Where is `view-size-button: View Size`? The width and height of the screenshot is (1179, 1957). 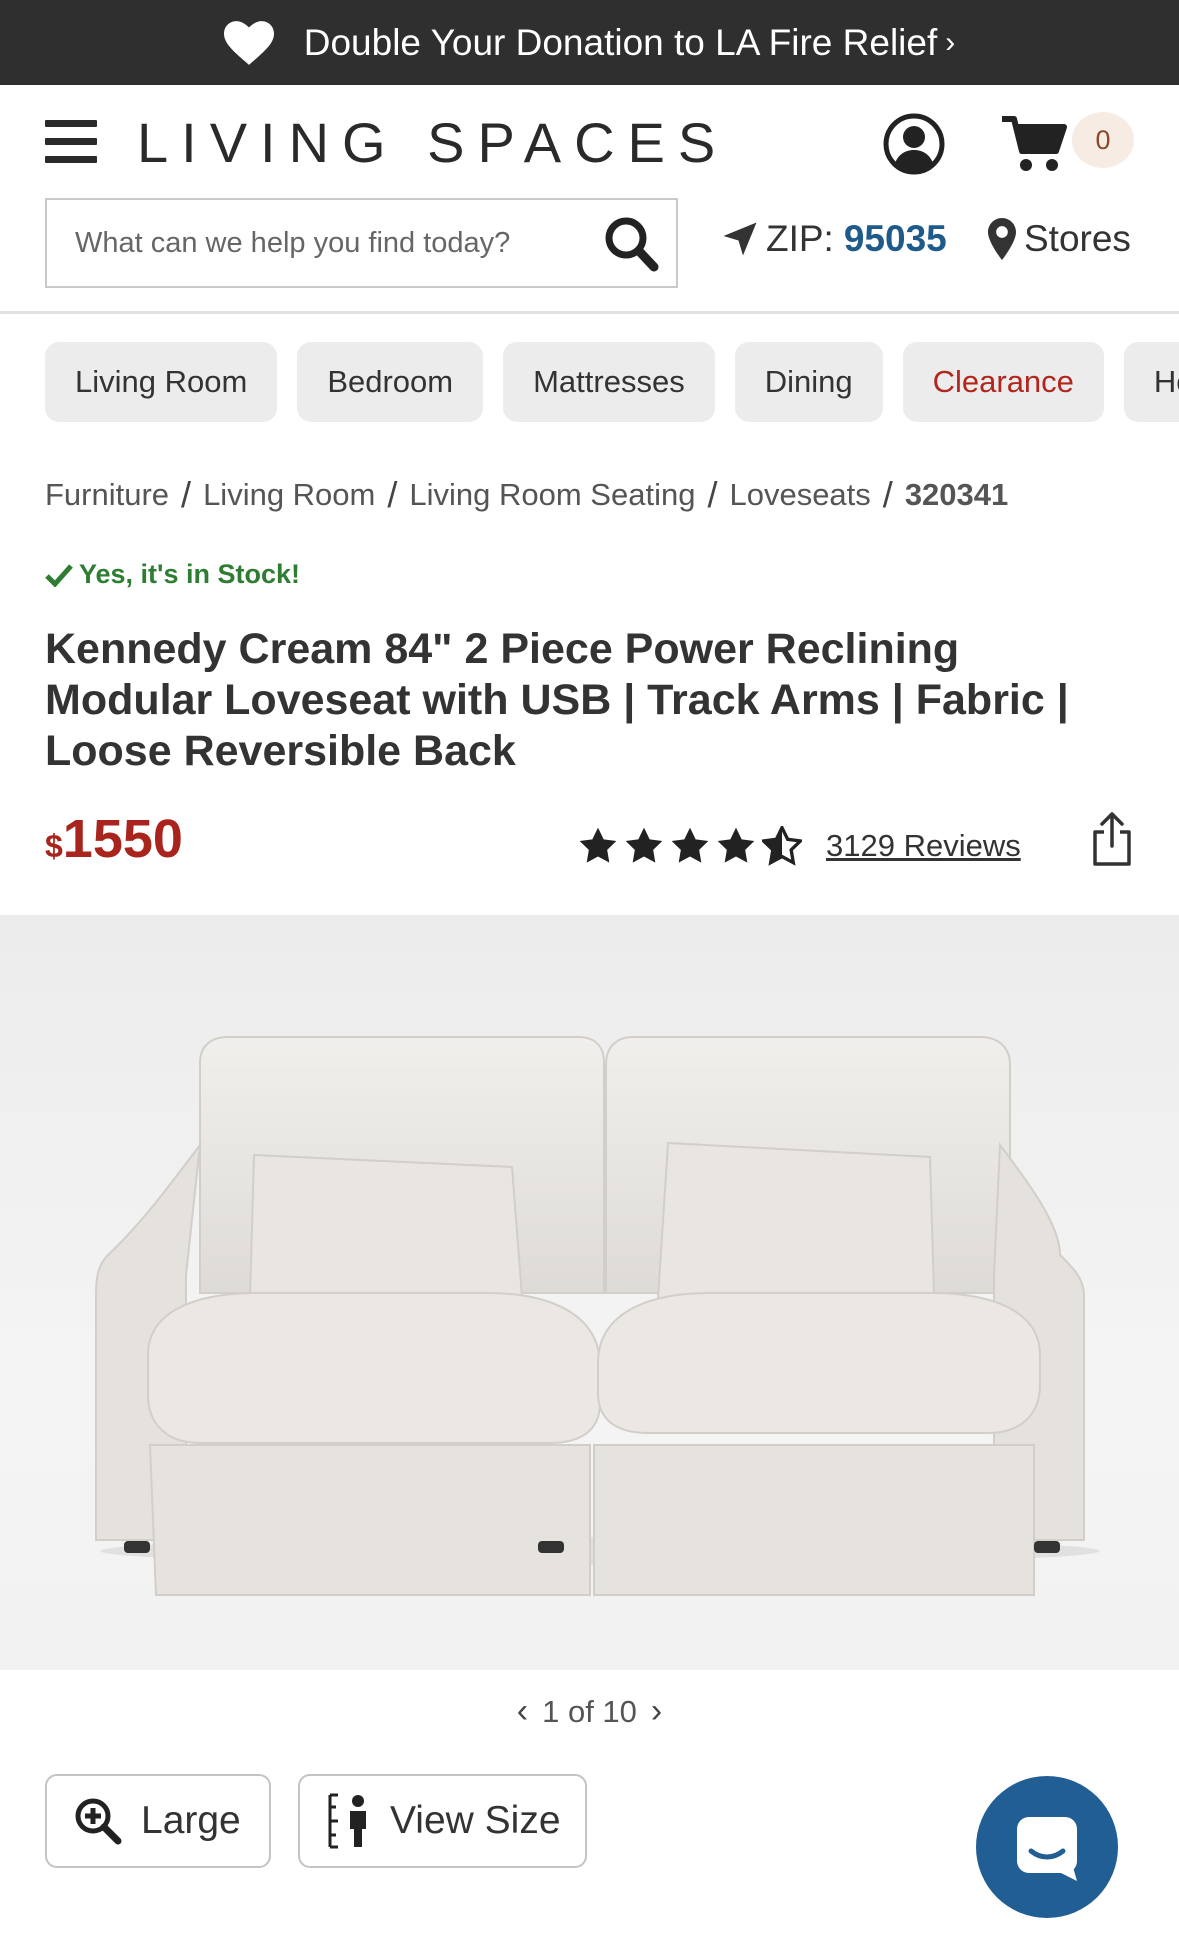
view-size-button: View Size is located at coordinates (442, 1821).